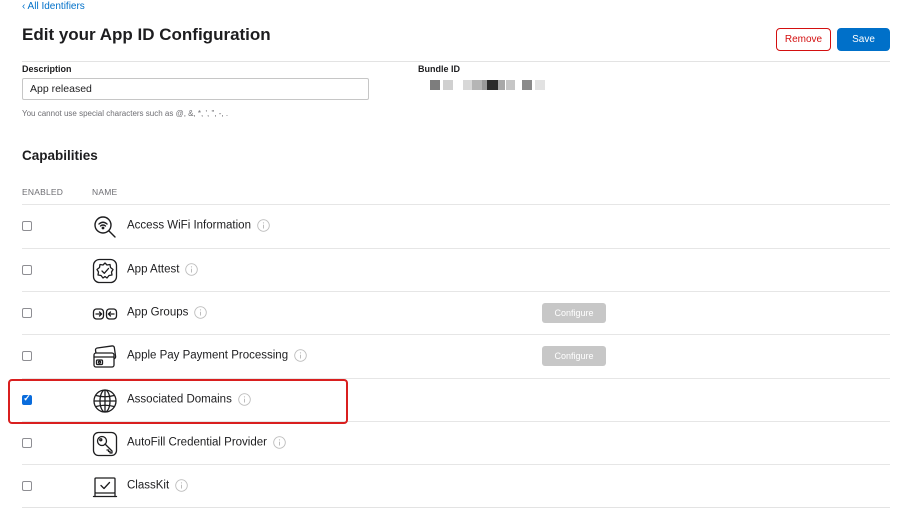 Image resolution: width=923 pixels, height=516 pixels. Describe the element at coordinates (456, 225) in the screenshot. I see `capability-row-access-wifi: Access WiFi Information` at that location.